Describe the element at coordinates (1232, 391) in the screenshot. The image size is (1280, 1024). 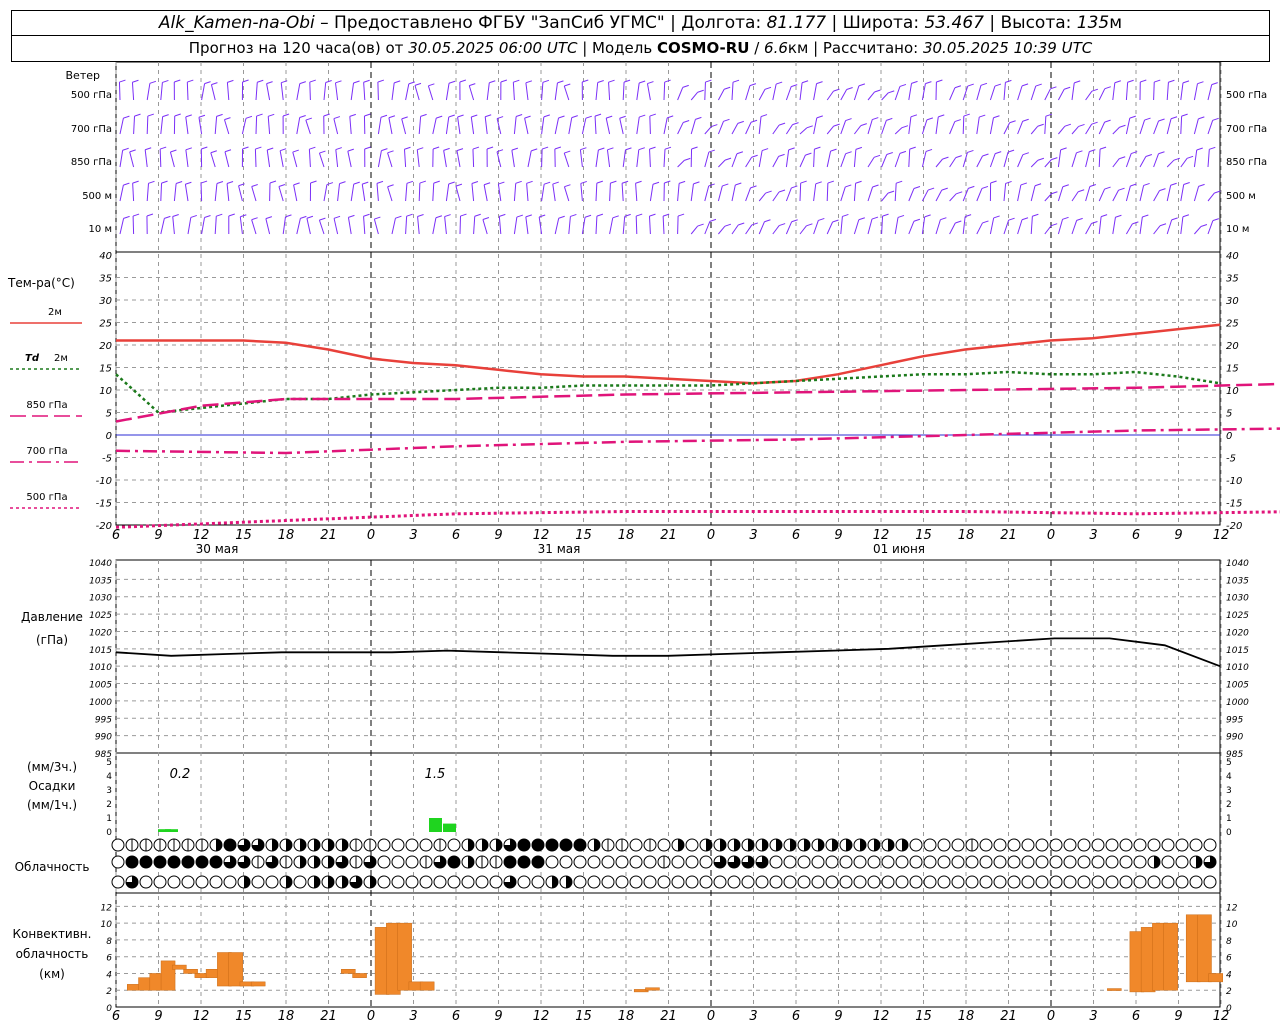
I see `temp-ytick-right: 10` at that location.